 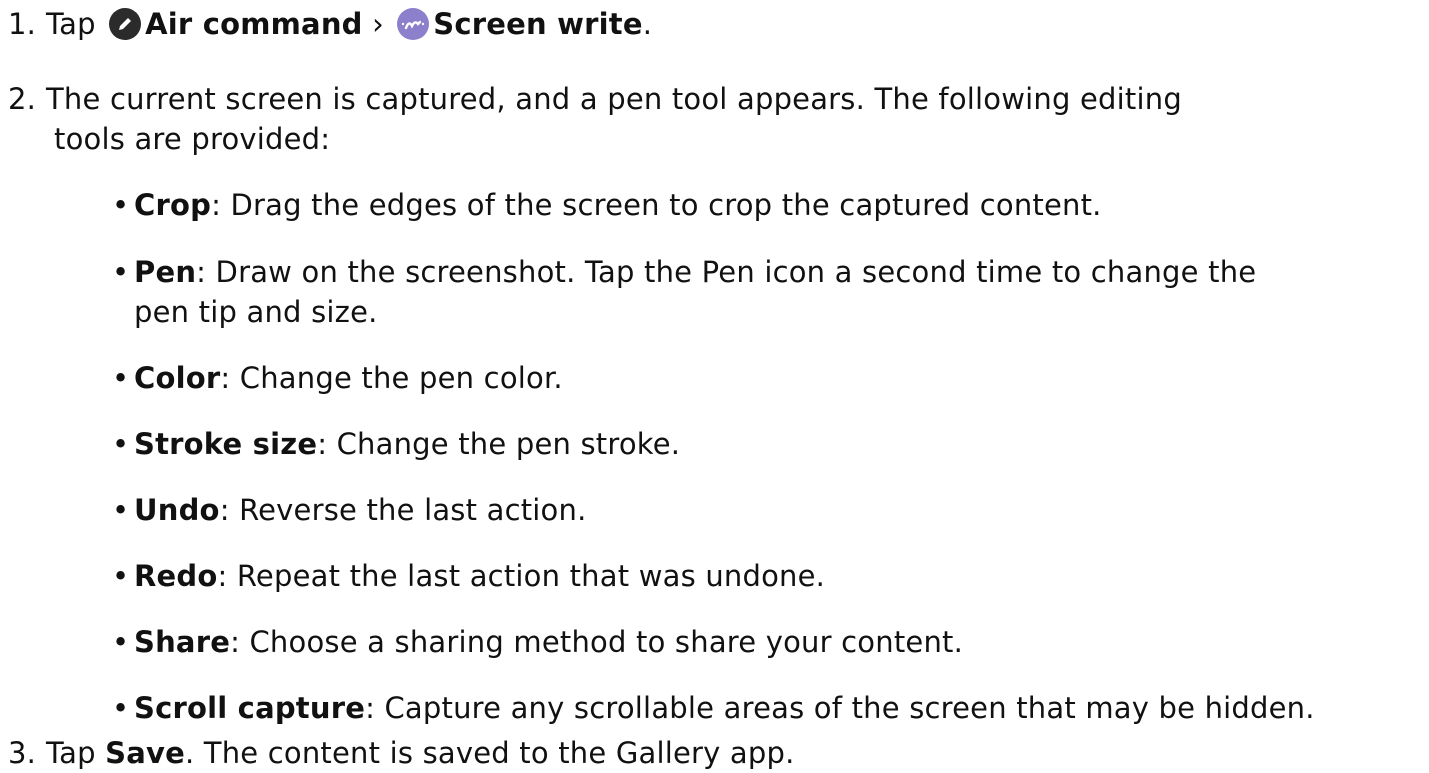 I want to click on step-1-prefix: Tap, so click(x=71, y=24).